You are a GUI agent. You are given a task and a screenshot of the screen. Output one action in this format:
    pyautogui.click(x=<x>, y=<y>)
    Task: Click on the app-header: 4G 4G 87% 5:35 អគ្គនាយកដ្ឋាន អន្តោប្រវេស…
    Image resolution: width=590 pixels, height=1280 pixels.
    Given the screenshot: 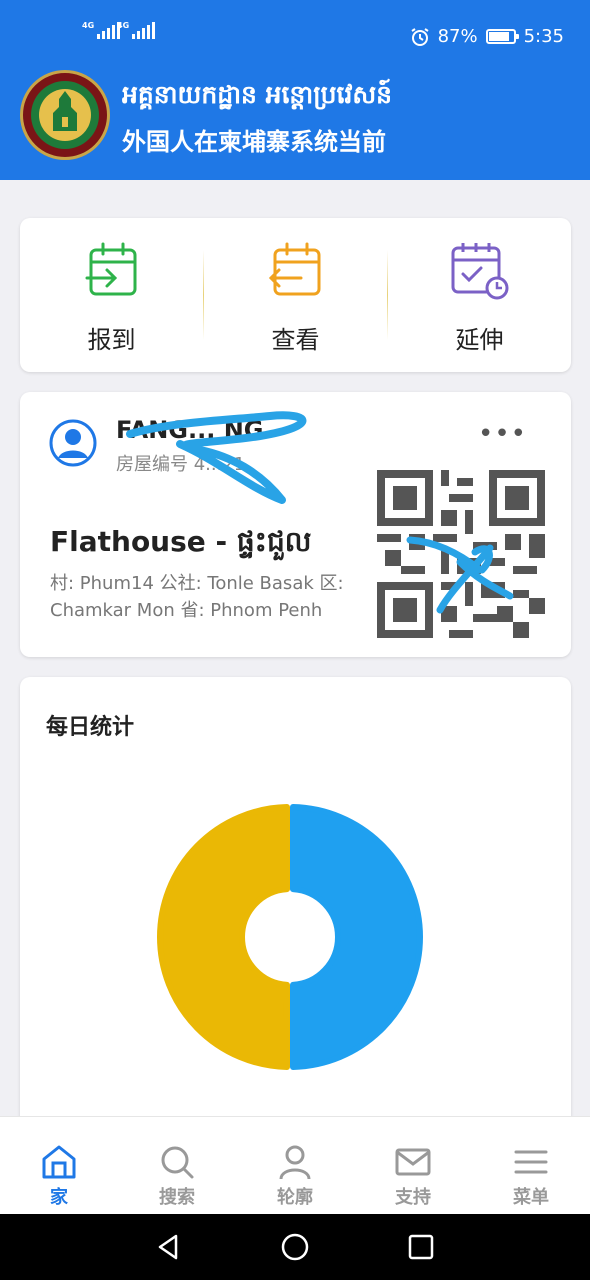 What is the action you would take?
    pyautogui.click(x=295, y=90)
    